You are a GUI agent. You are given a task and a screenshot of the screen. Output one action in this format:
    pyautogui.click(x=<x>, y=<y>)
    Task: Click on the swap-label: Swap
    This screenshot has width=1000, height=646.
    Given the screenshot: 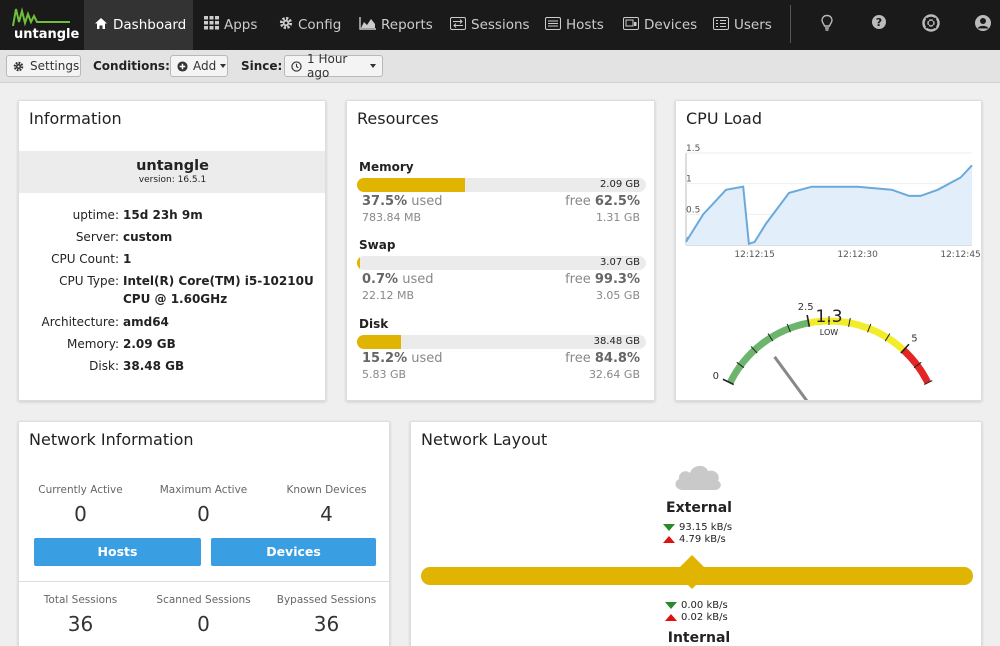 What is the action you would take?
    pyautogui.click(x=377, y=245)
    